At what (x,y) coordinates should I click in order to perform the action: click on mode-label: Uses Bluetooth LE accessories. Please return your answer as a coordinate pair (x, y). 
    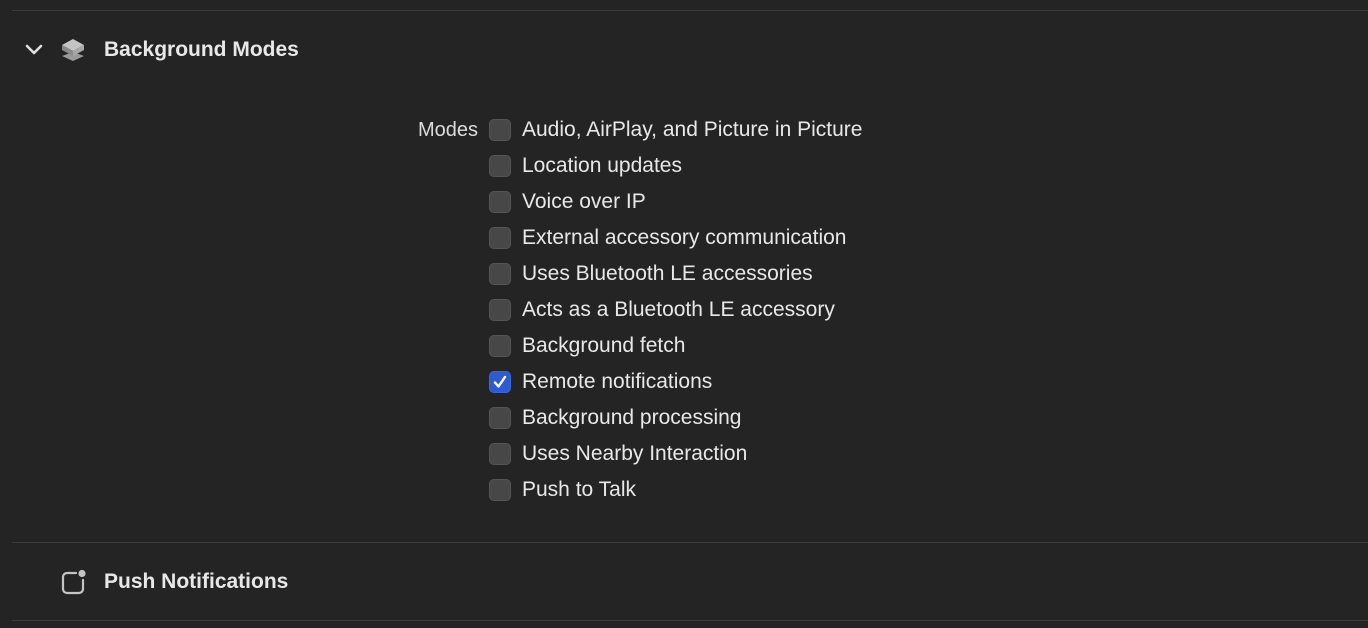
    Looking at the image, I should click on (667, 273).